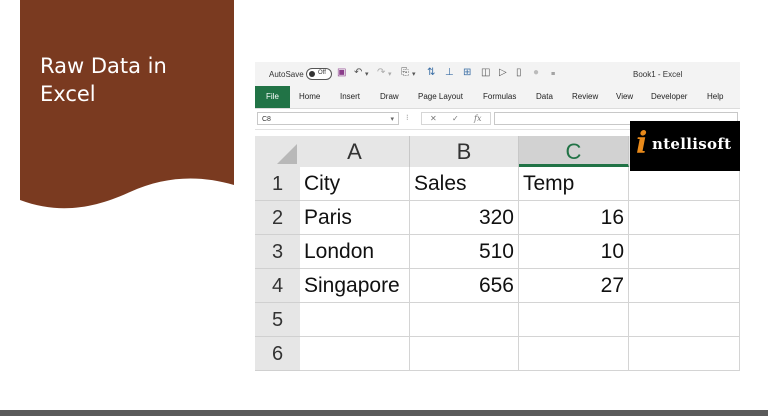 This screenshot has width=768, height=416. I want to click on name-box: C8 ▾, so click(328, 118).